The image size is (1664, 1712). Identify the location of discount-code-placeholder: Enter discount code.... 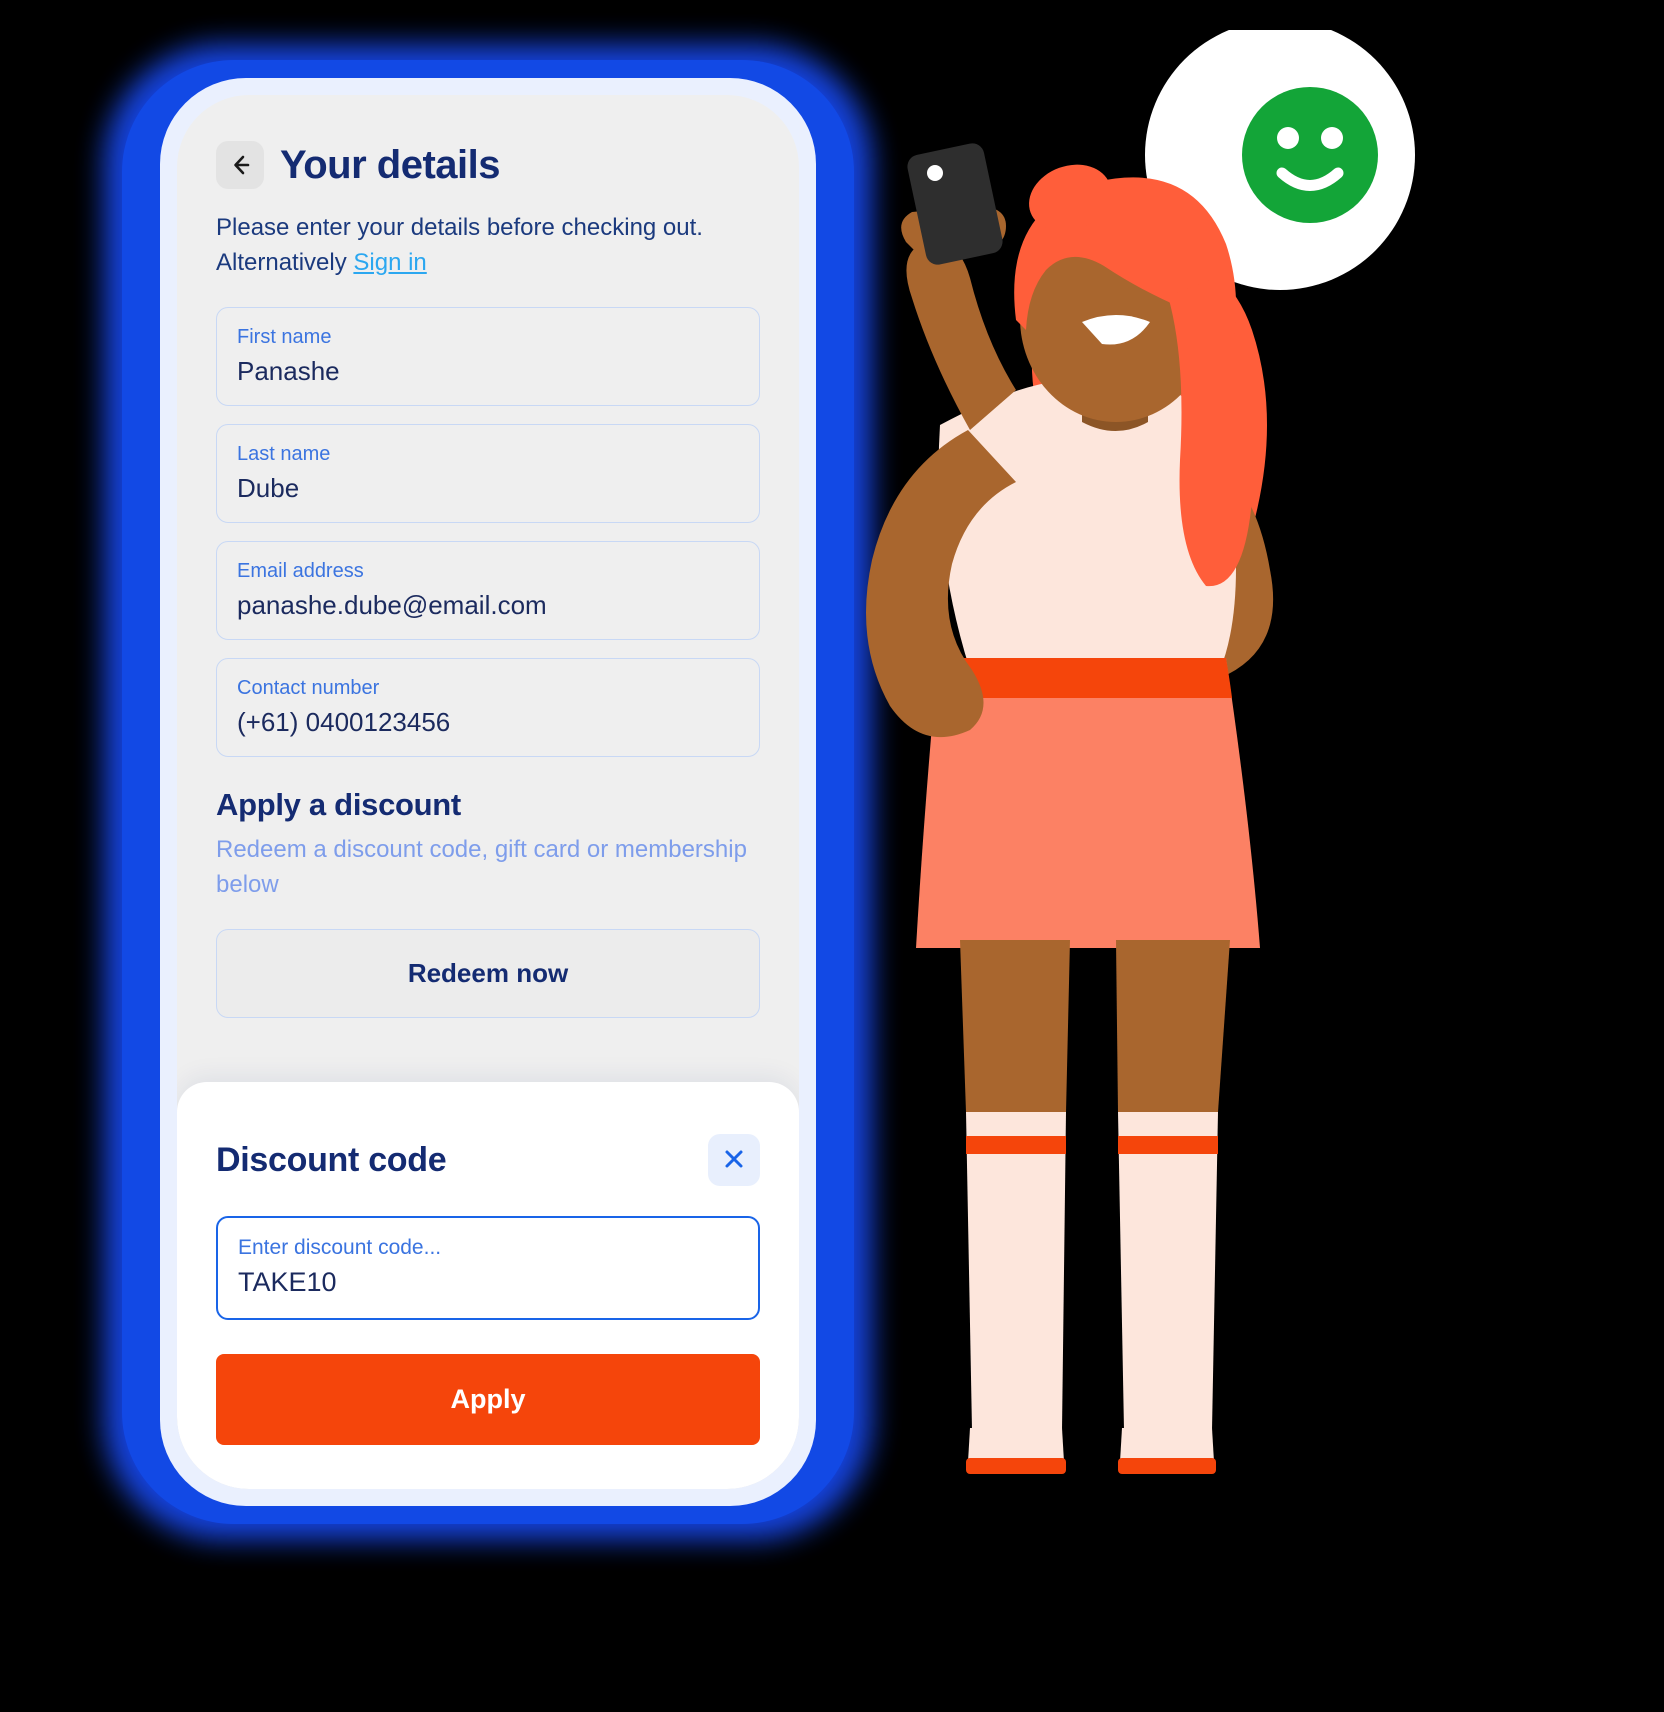
(340, 1248).